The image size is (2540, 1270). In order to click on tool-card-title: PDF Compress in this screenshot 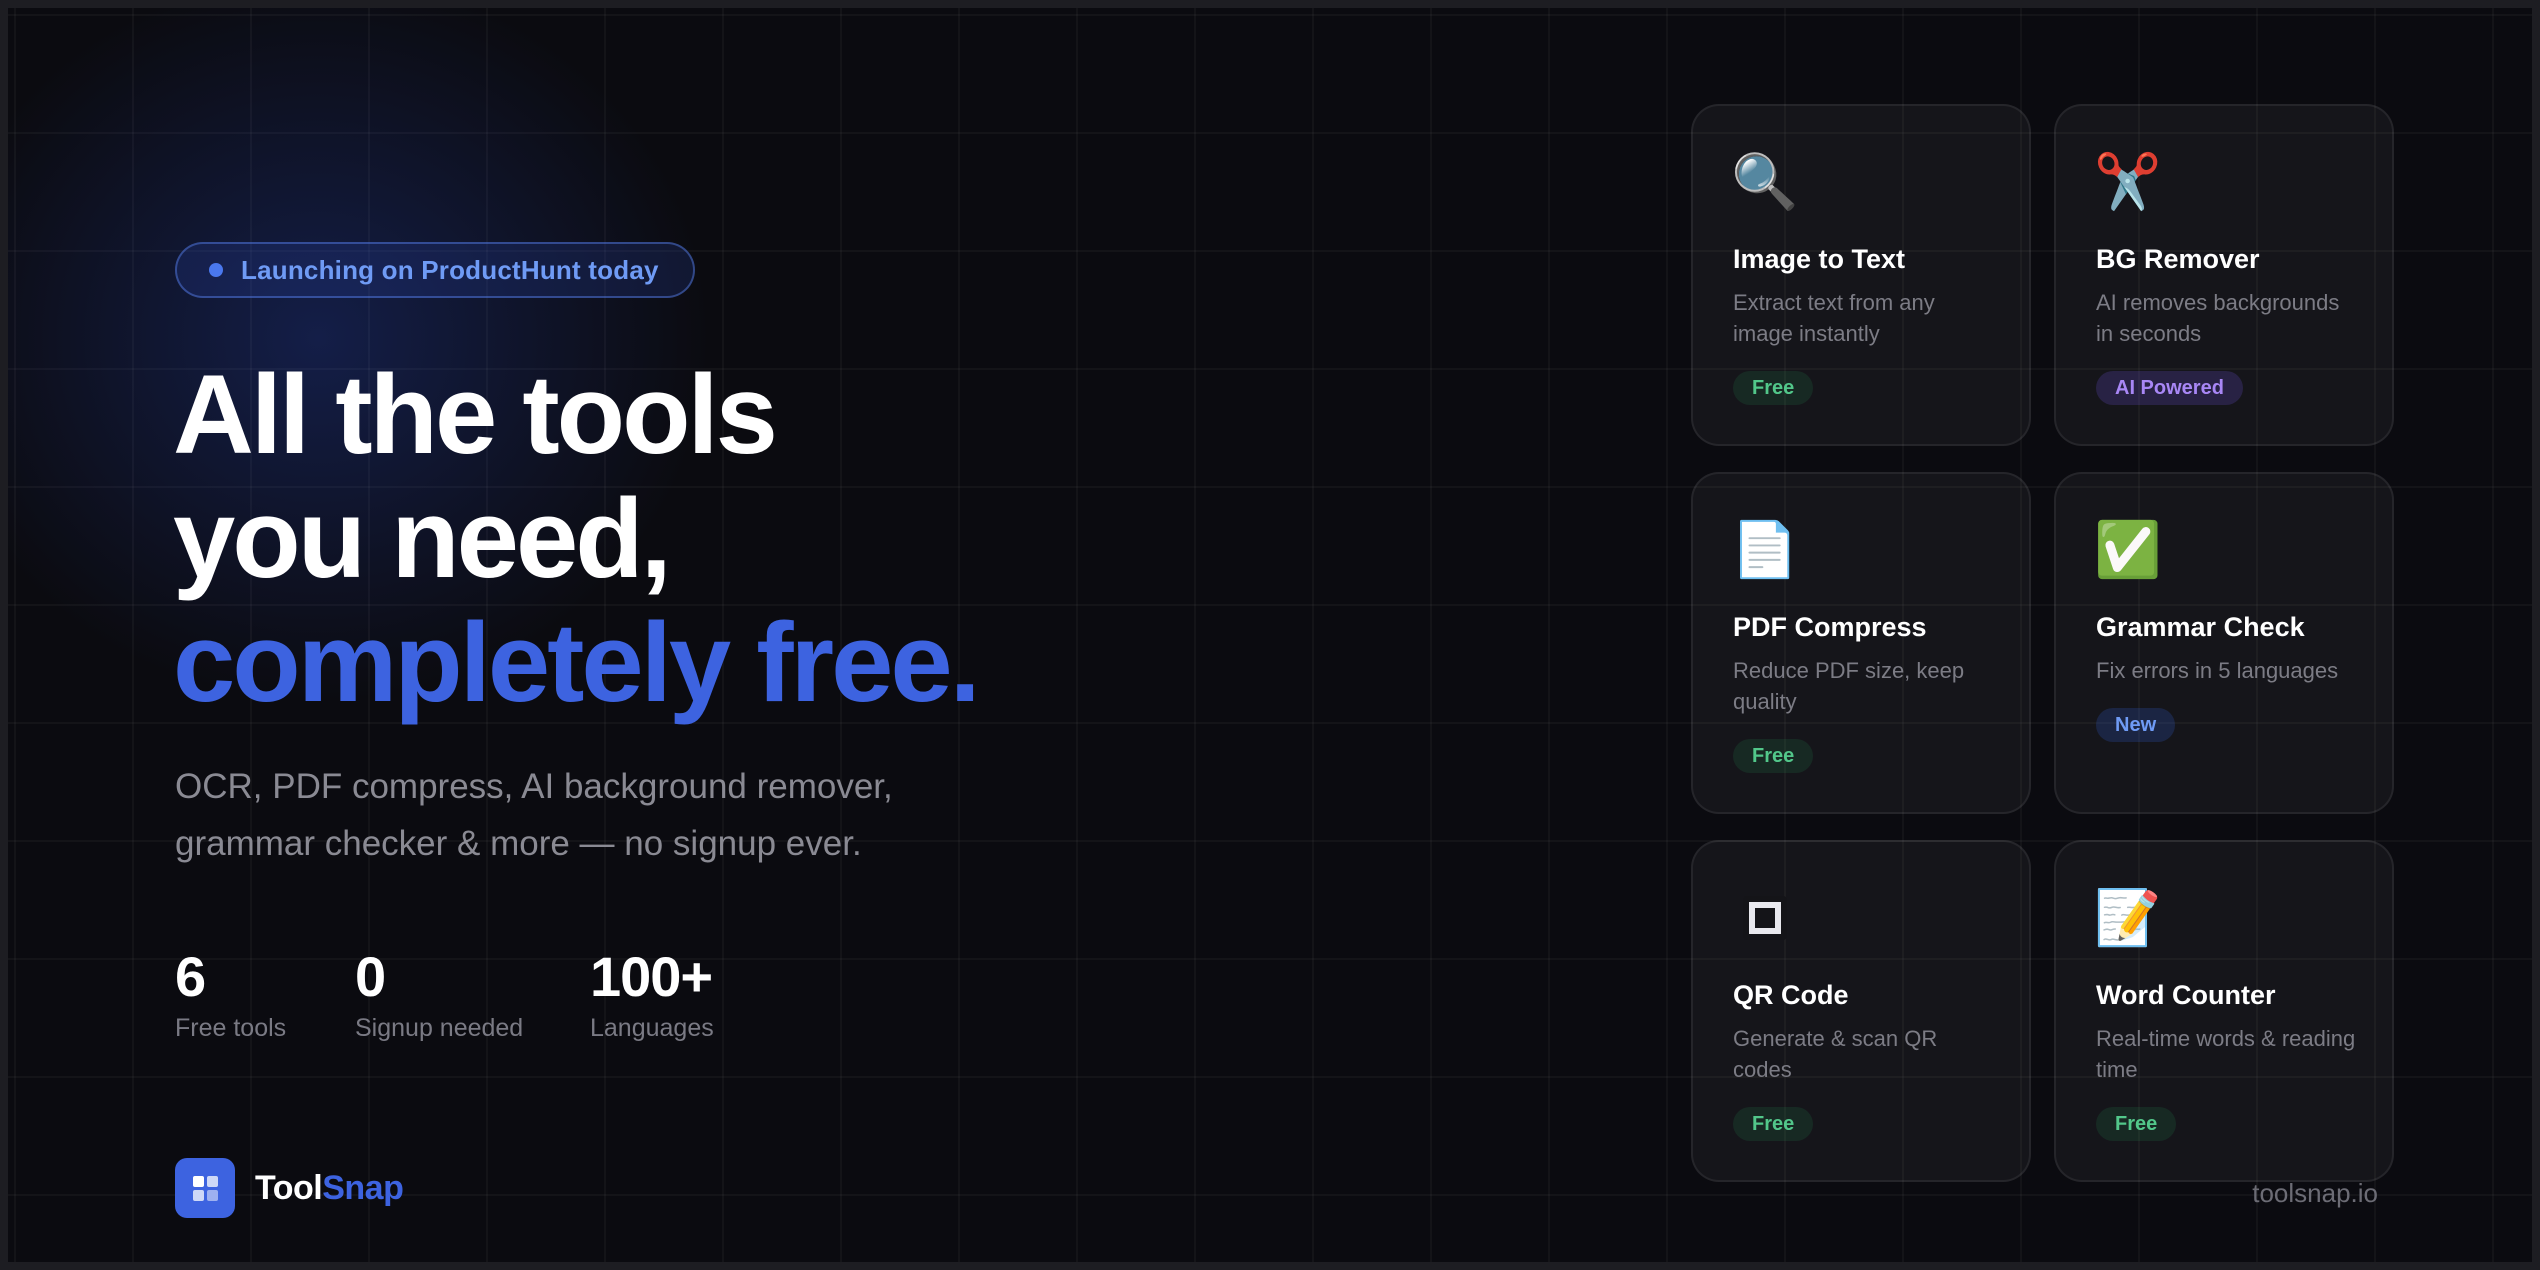, I will do `click(1830, 627)`.